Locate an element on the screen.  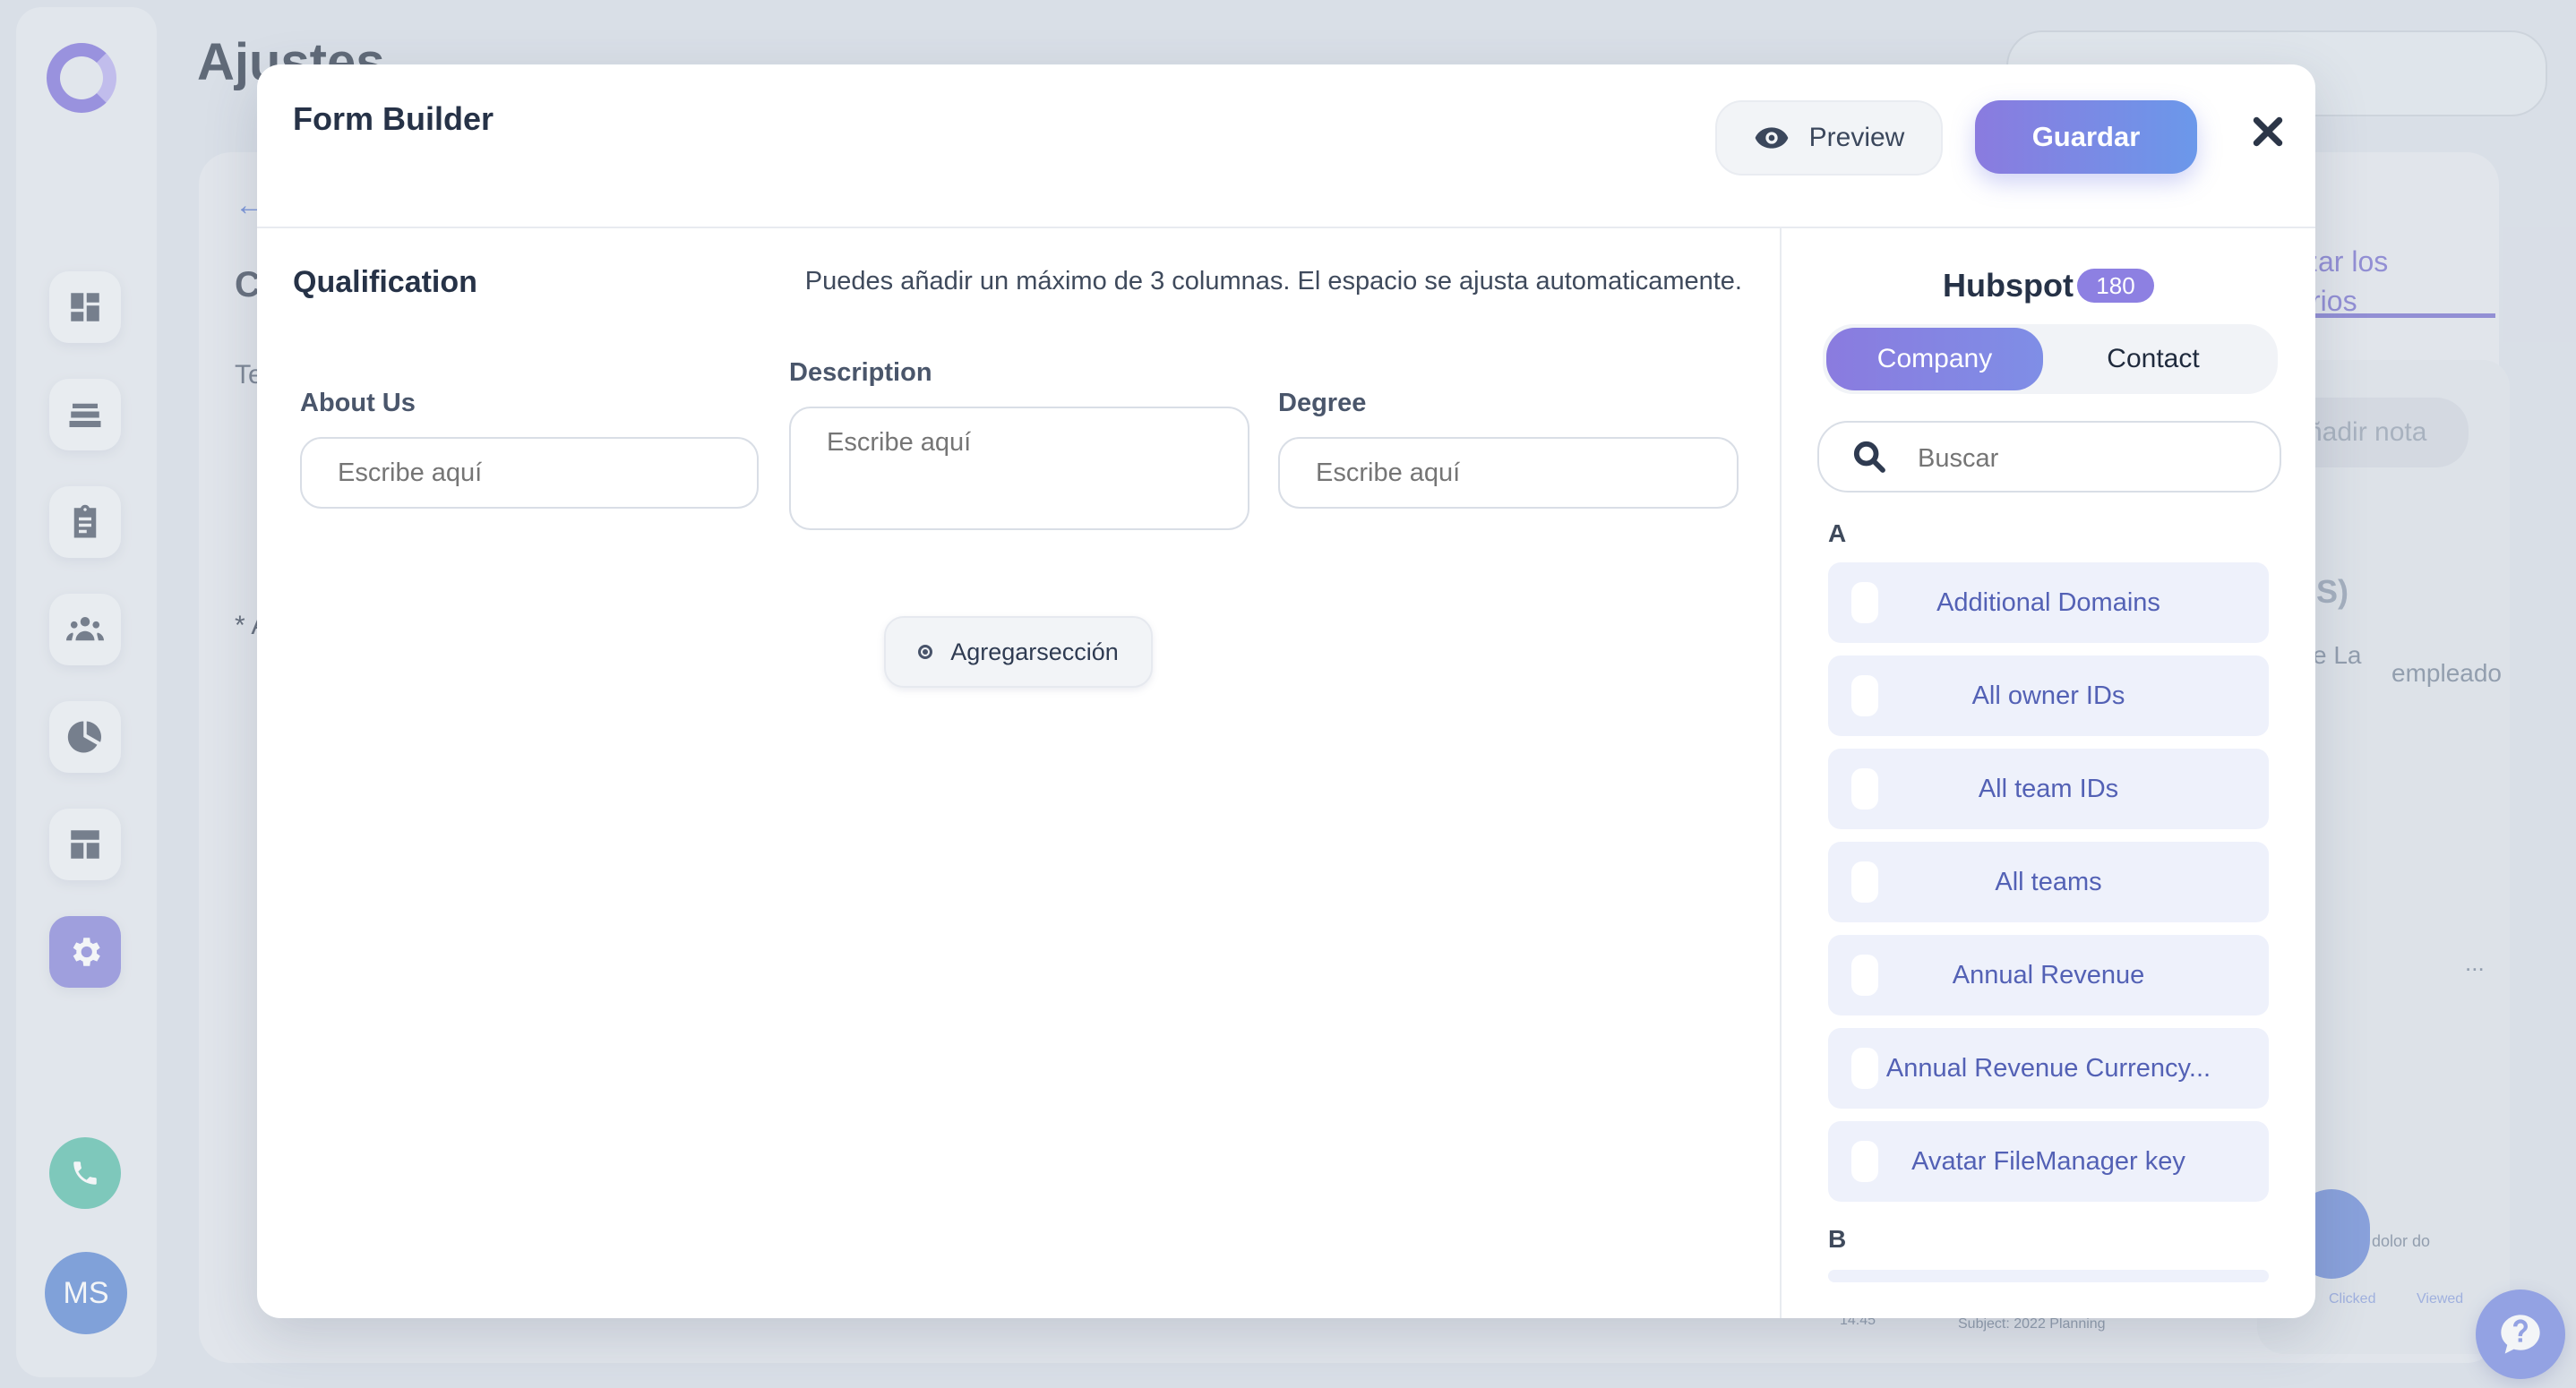
property-label: All teams is located at coordinates (2048, 881).